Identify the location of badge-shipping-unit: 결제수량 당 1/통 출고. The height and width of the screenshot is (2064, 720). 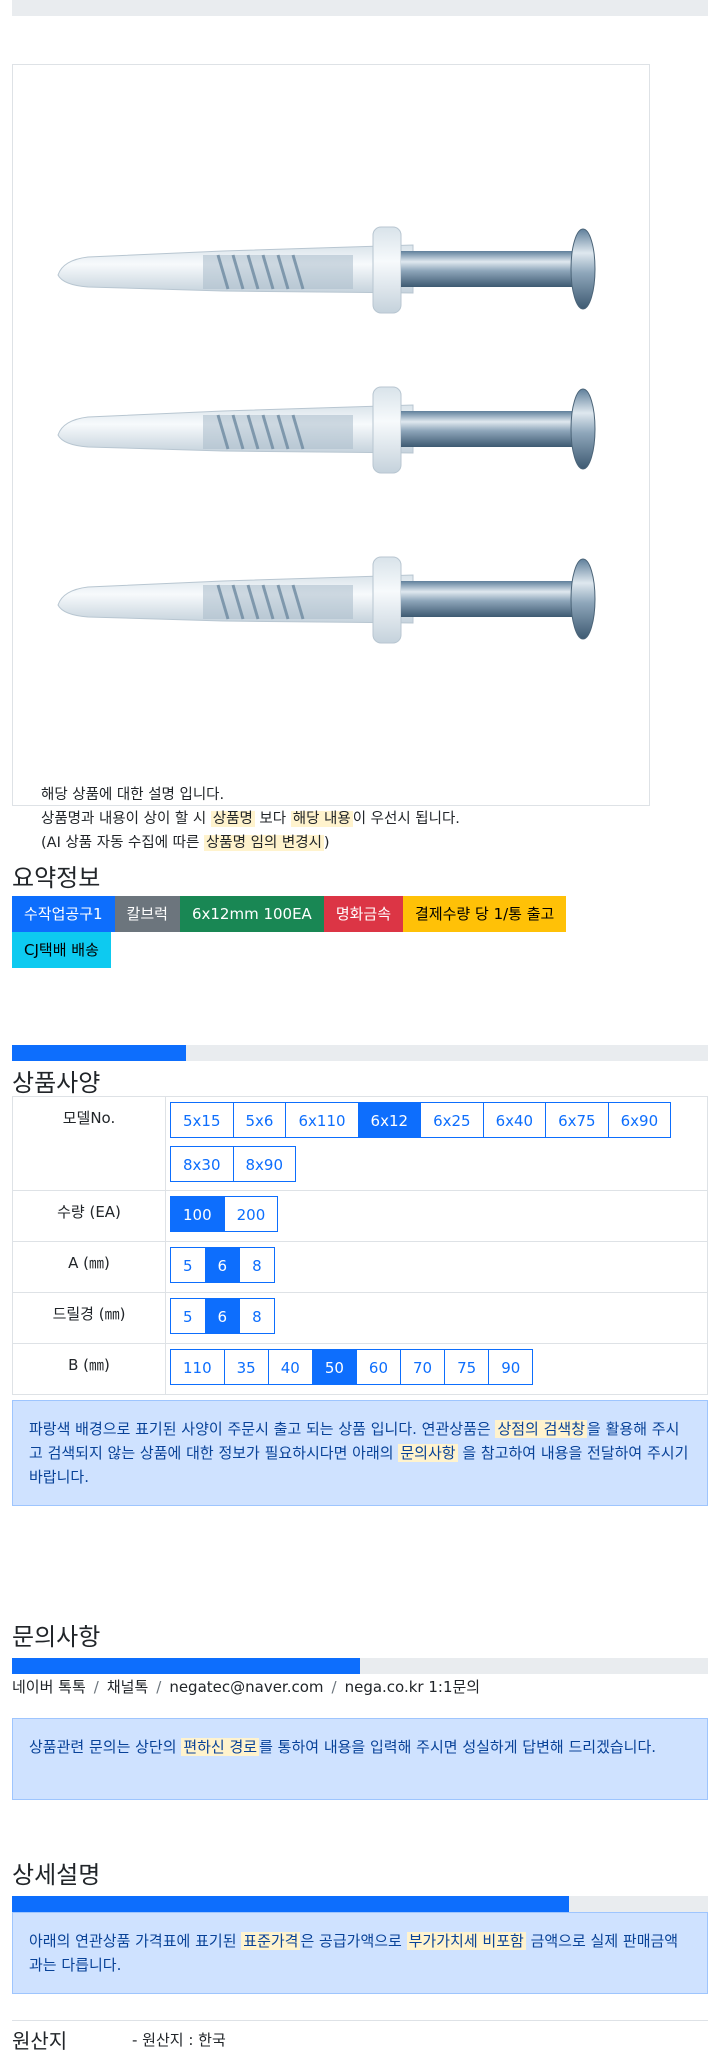
(485, 914).